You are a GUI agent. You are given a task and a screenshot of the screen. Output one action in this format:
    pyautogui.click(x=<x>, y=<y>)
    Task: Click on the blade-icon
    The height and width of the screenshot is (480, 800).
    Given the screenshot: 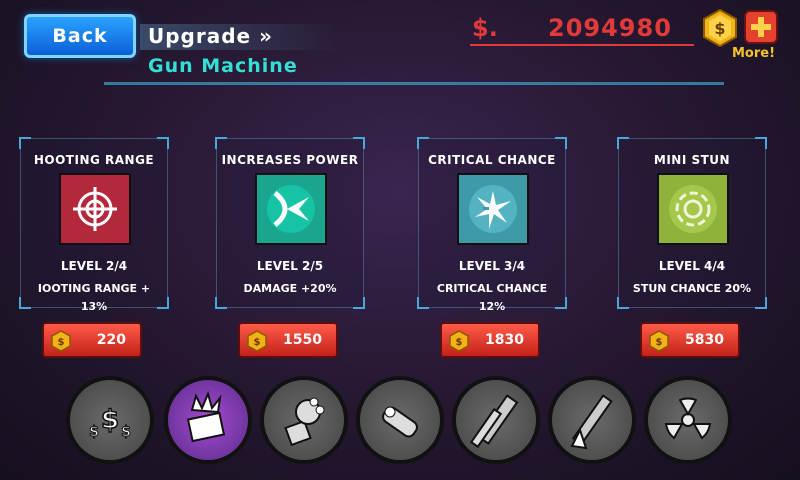 What is the action you would take?
    pyautogui.click(x=494, y=421)
    